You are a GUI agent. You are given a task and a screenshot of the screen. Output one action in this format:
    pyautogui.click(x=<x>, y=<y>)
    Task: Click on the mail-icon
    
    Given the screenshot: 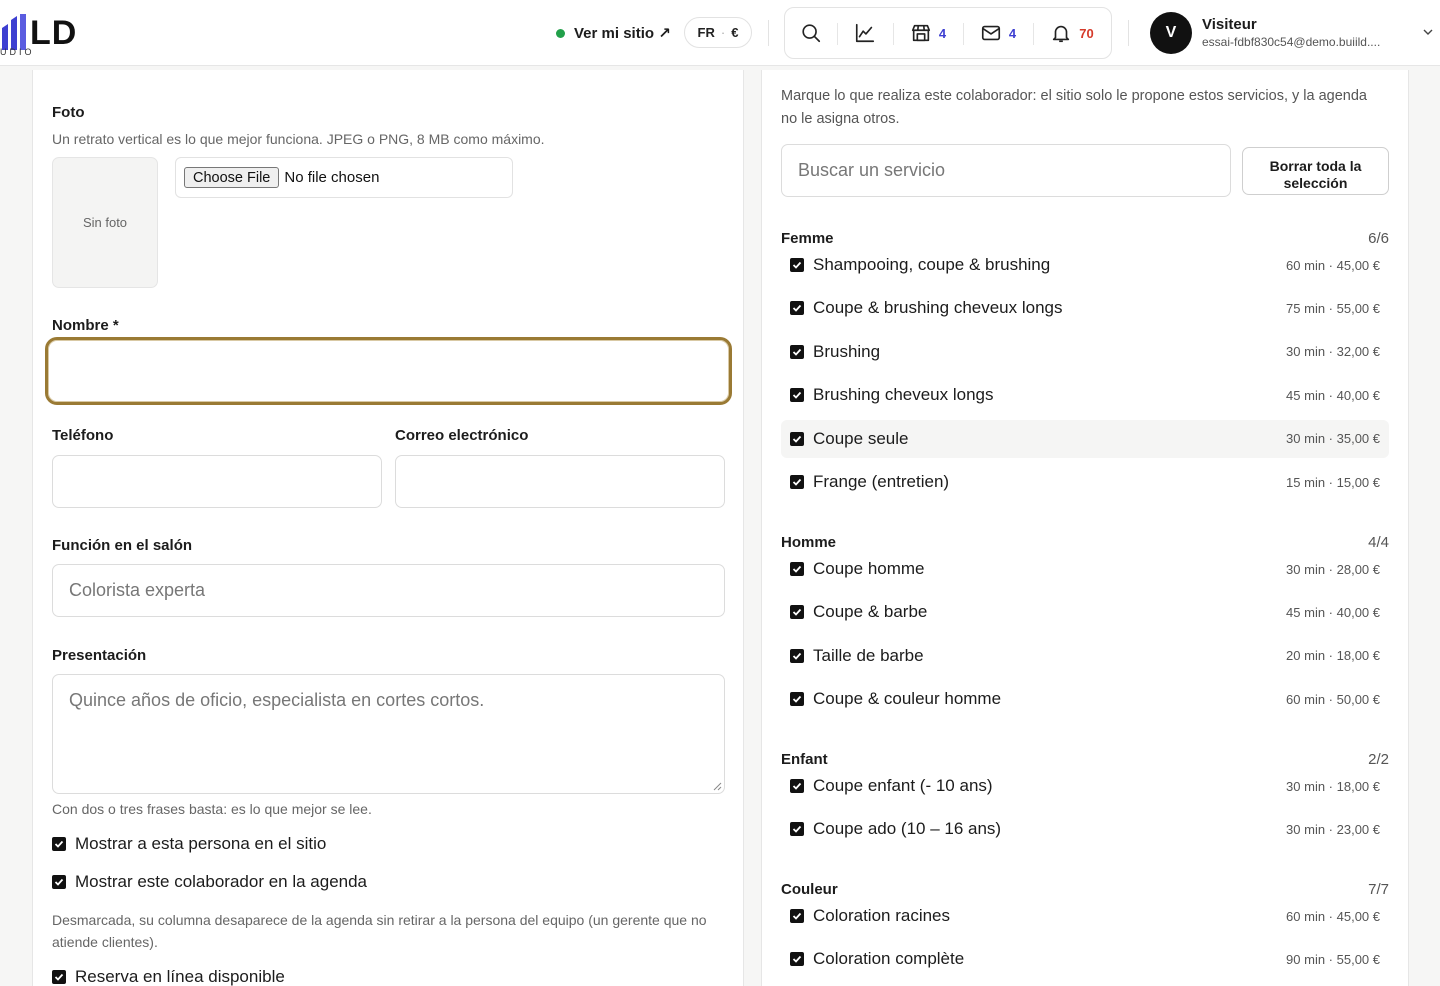 What is the action you would take?
    pyautogui.click(x=990, y=33)
    